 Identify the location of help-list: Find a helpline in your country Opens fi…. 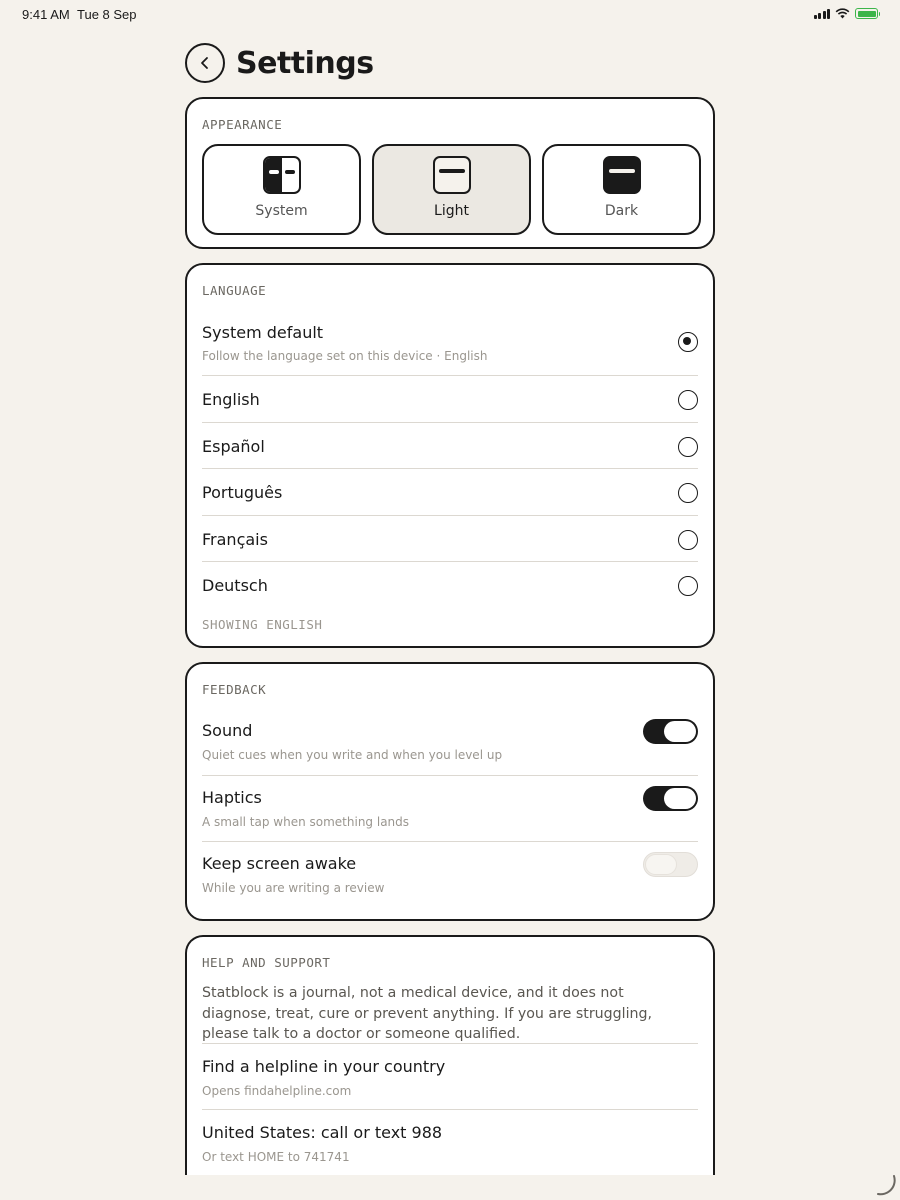
(450, 1109).